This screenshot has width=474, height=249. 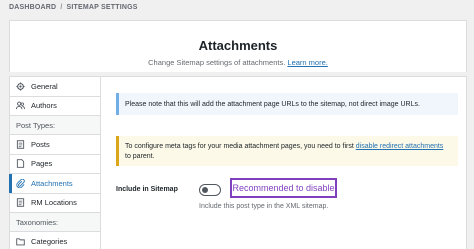 I want to click on sidebar-item-label: Categories, so click(x=49, y=241).